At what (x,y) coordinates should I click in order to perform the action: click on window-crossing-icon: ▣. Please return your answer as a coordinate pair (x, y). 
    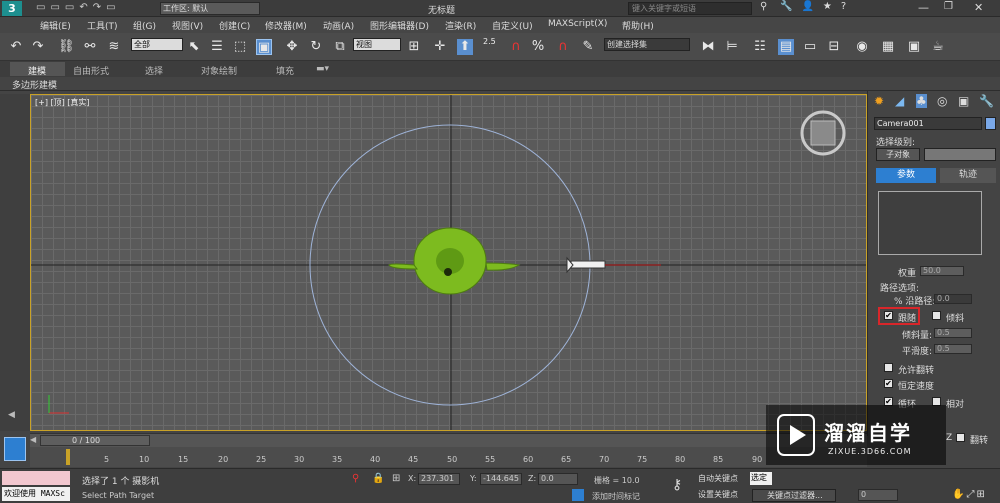
    Looking at the image, I should click on (264, 47).